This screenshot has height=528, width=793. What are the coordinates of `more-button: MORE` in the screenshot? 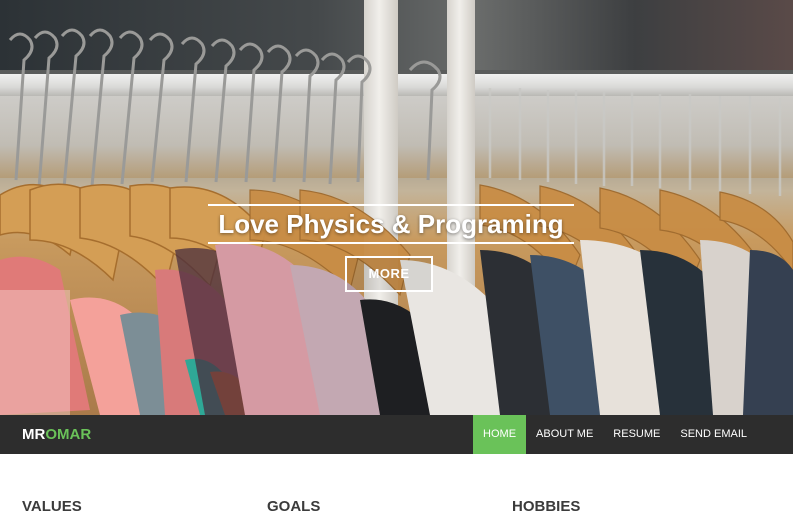 It's located at (389, 274).